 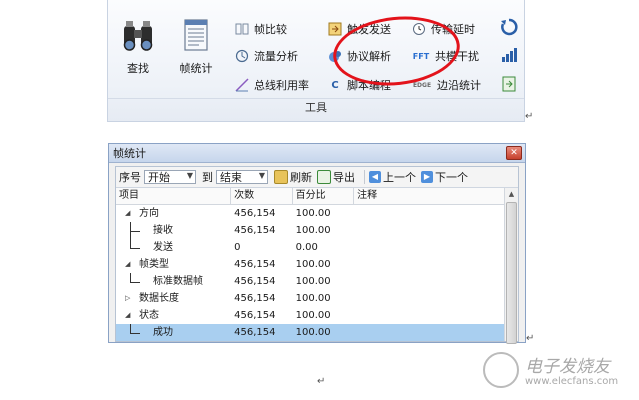 What do you see at coordinates (427, 177) in the screenshot?
I see `arrow-right-icon: ▶` at bounding box center [427, 177].